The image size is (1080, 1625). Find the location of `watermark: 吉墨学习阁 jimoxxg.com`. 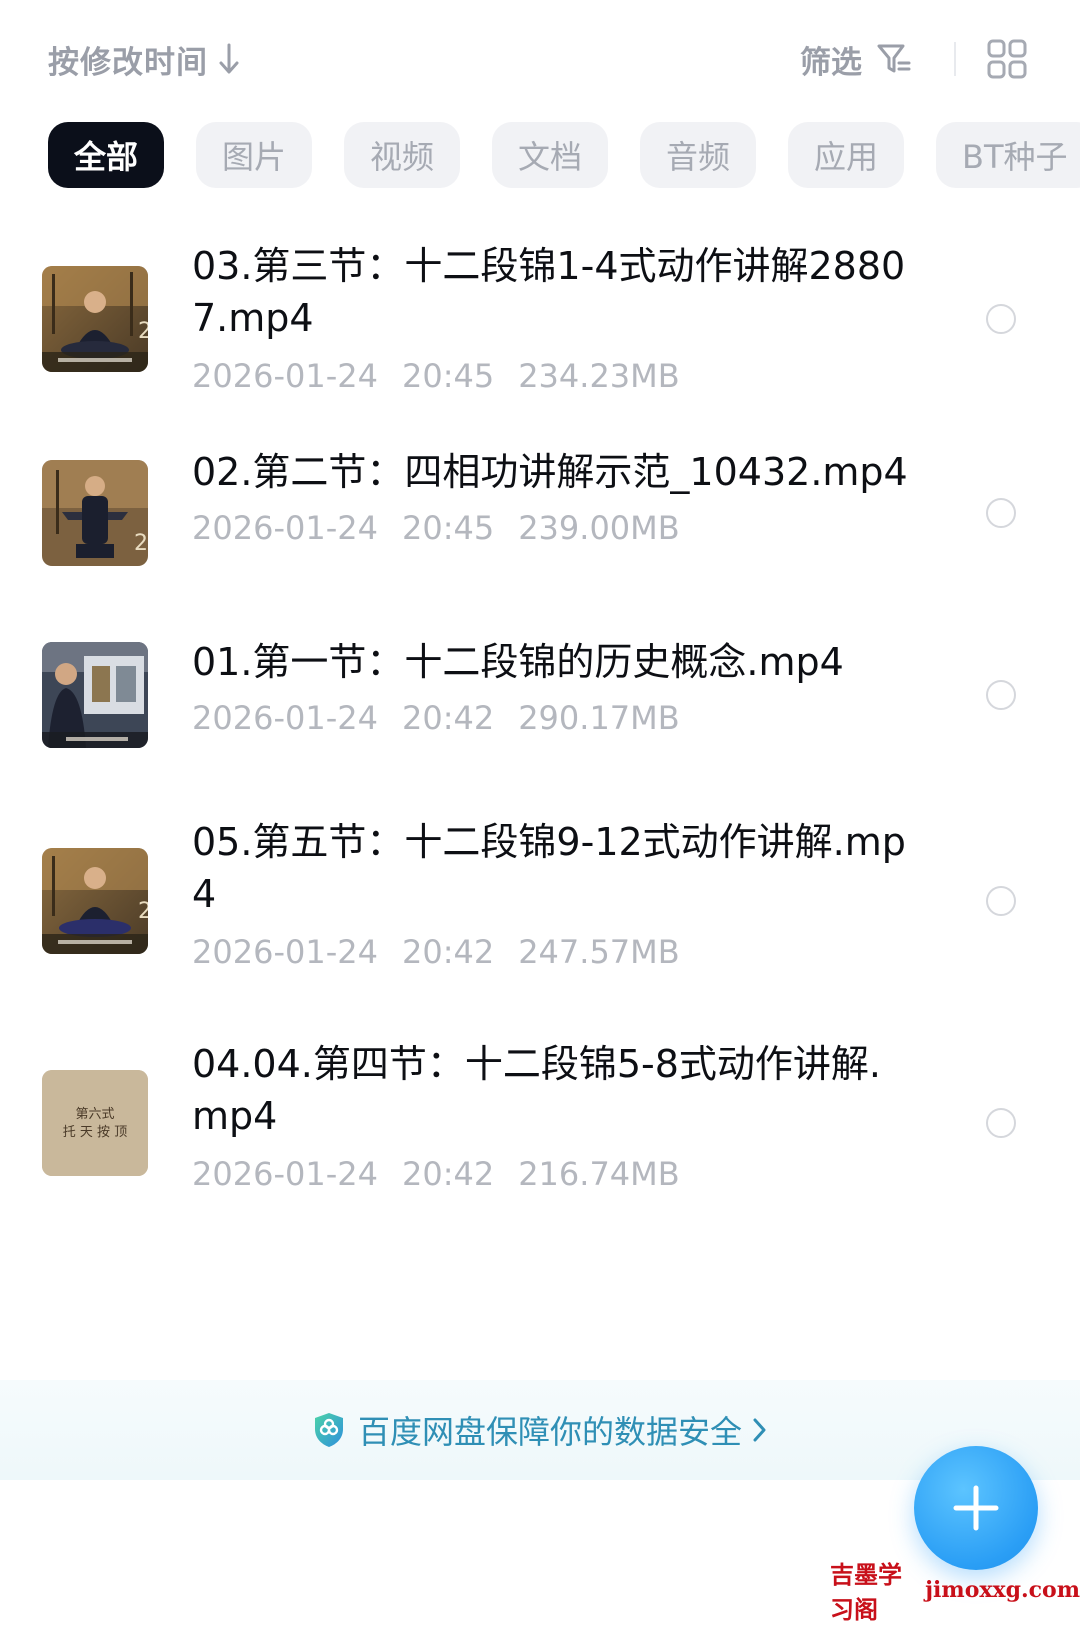

watermark: 吉墨学习阁 jimoxxg.com is located at coordinates (955, 1592).